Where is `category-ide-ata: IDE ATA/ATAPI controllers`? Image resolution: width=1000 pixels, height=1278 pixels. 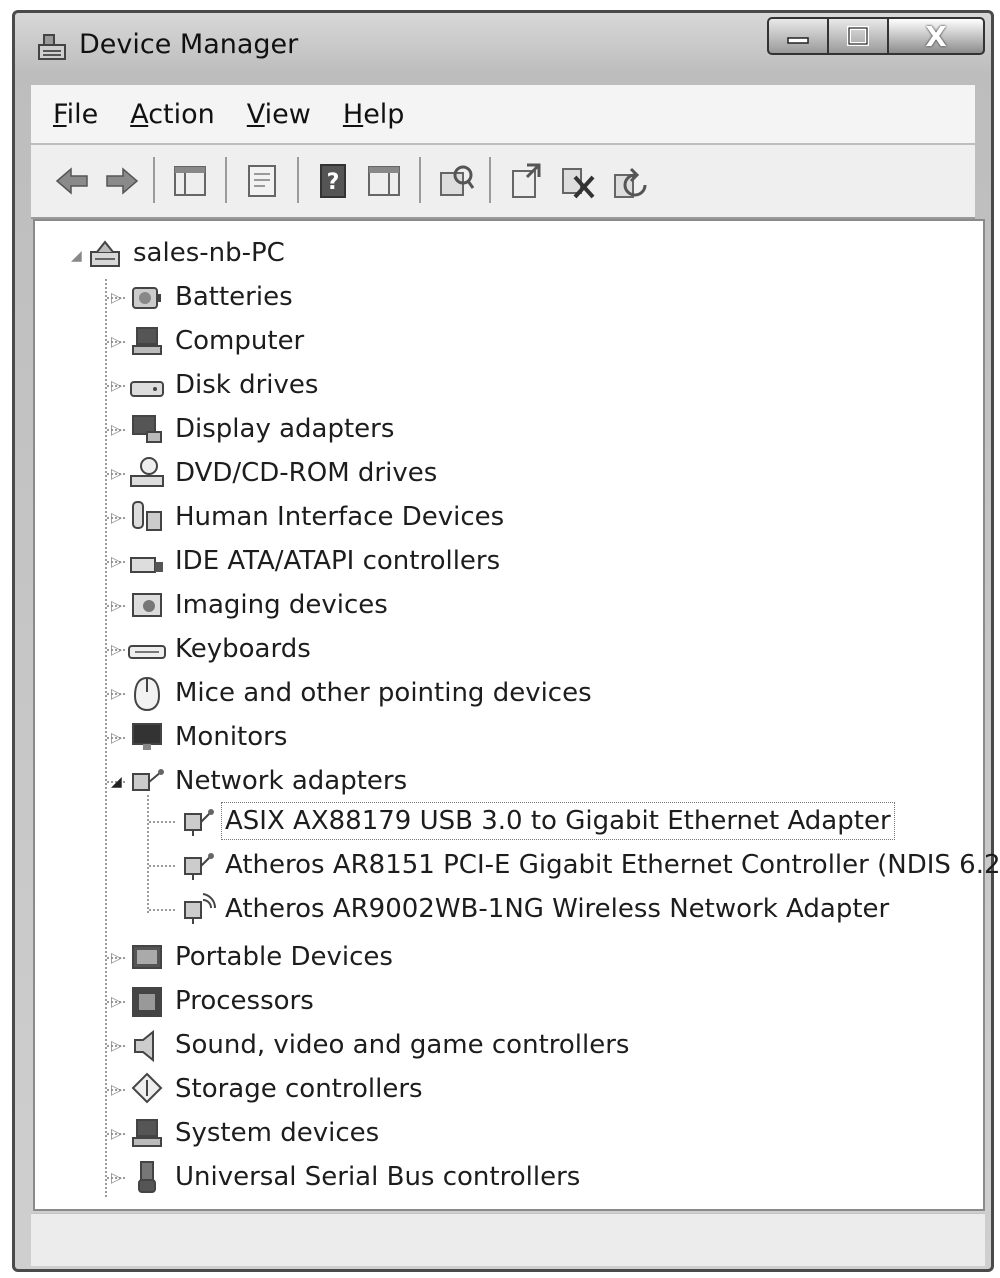 category-ide-ata: IDE ATA/ATAPI controllers is located at coordinates (313, 561).